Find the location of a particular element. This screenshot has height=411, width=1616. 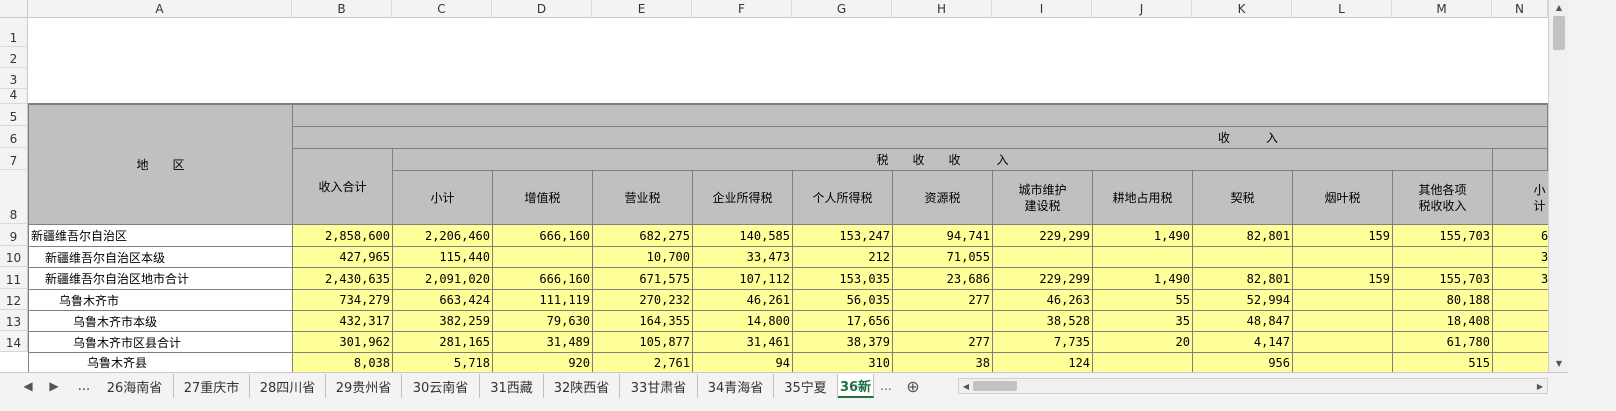

value-cell: 8,038 is located at coordinates (342, 362).